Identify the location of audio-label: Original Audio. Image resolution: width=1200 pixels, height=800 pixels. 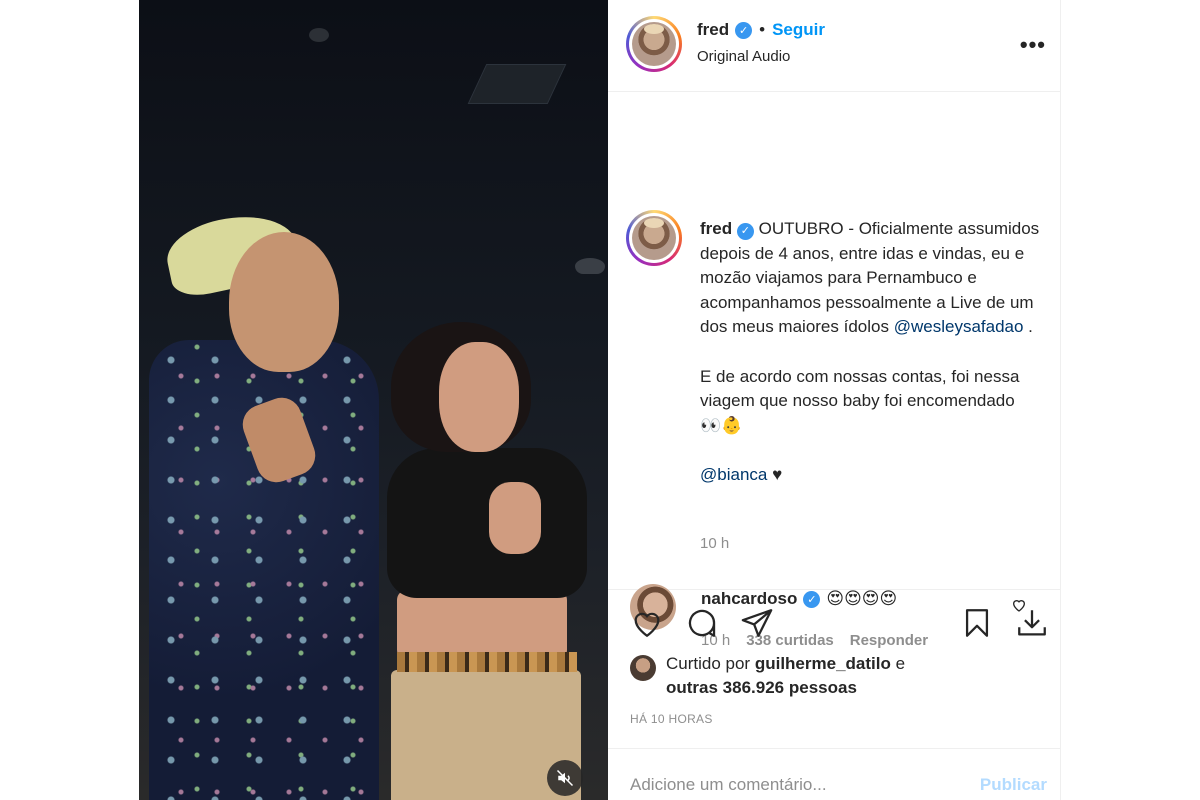
(743, 56).